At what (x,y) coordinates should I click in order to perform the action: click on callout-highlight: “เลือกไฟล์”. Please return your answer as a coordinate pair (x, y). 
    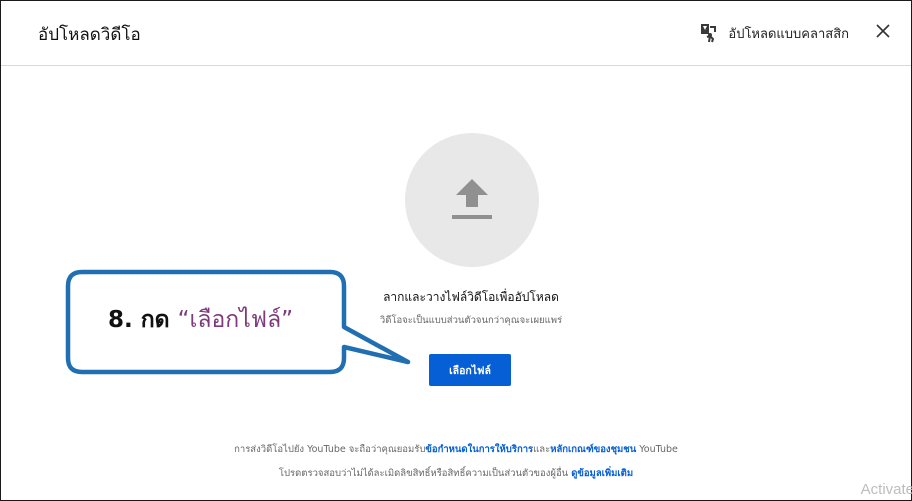
    Looking at the image, I should click on (235, 320).